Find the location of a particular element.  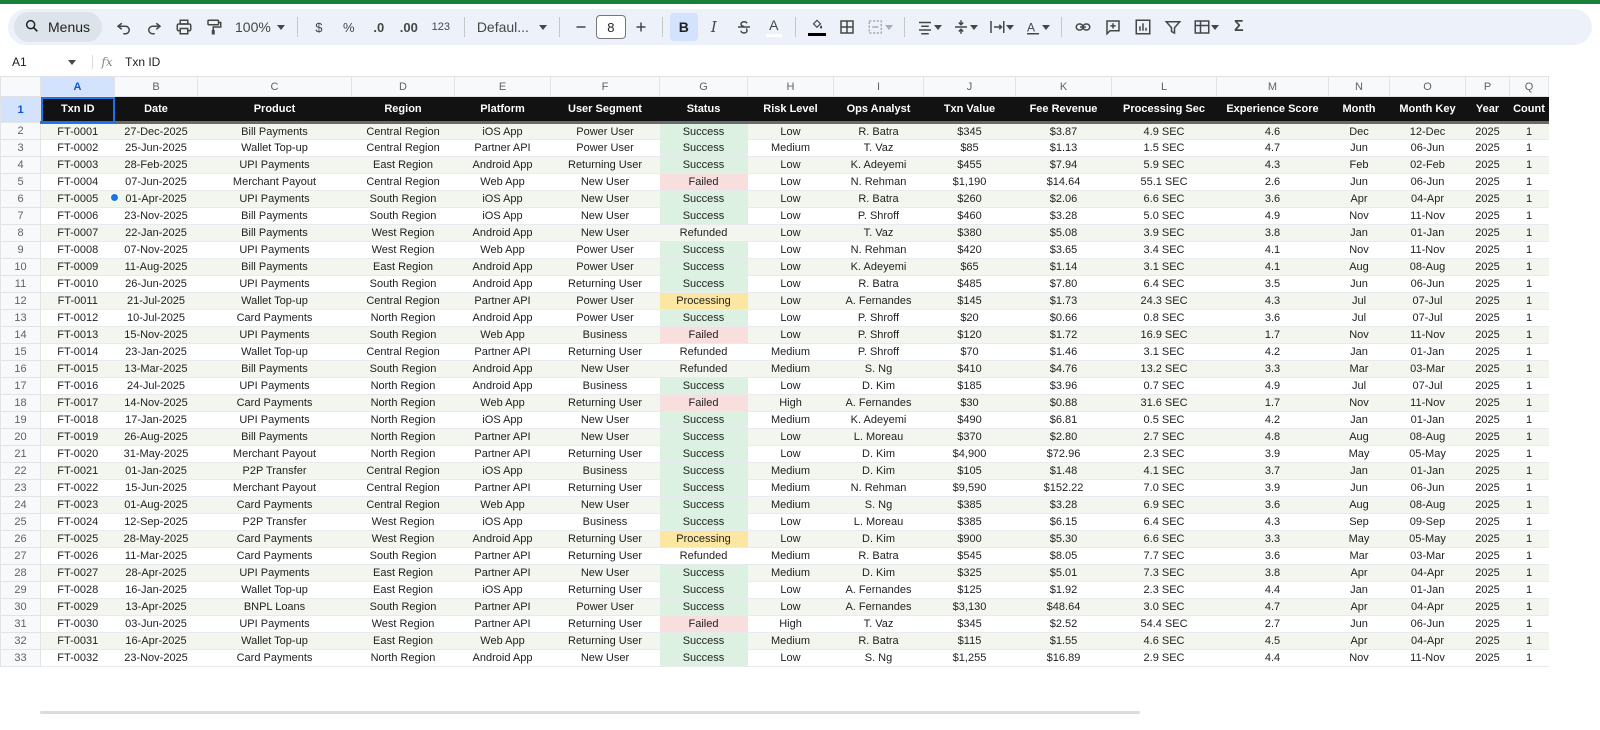

table-cell: 05-May is located at coordinates (1427, 454).